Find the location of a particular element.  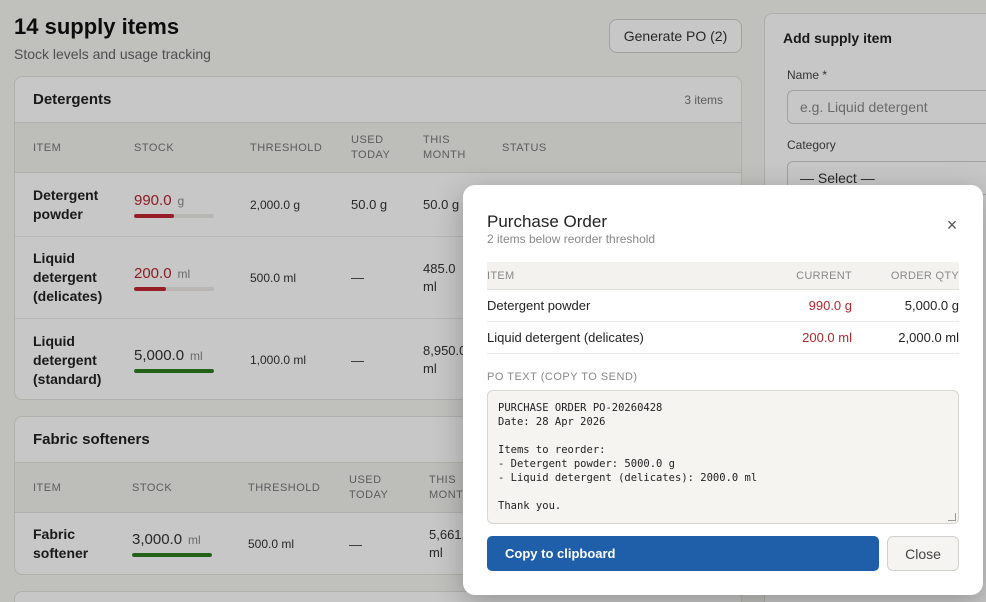

po-item-name: Detergent powder is located at coordinates (539, 305).